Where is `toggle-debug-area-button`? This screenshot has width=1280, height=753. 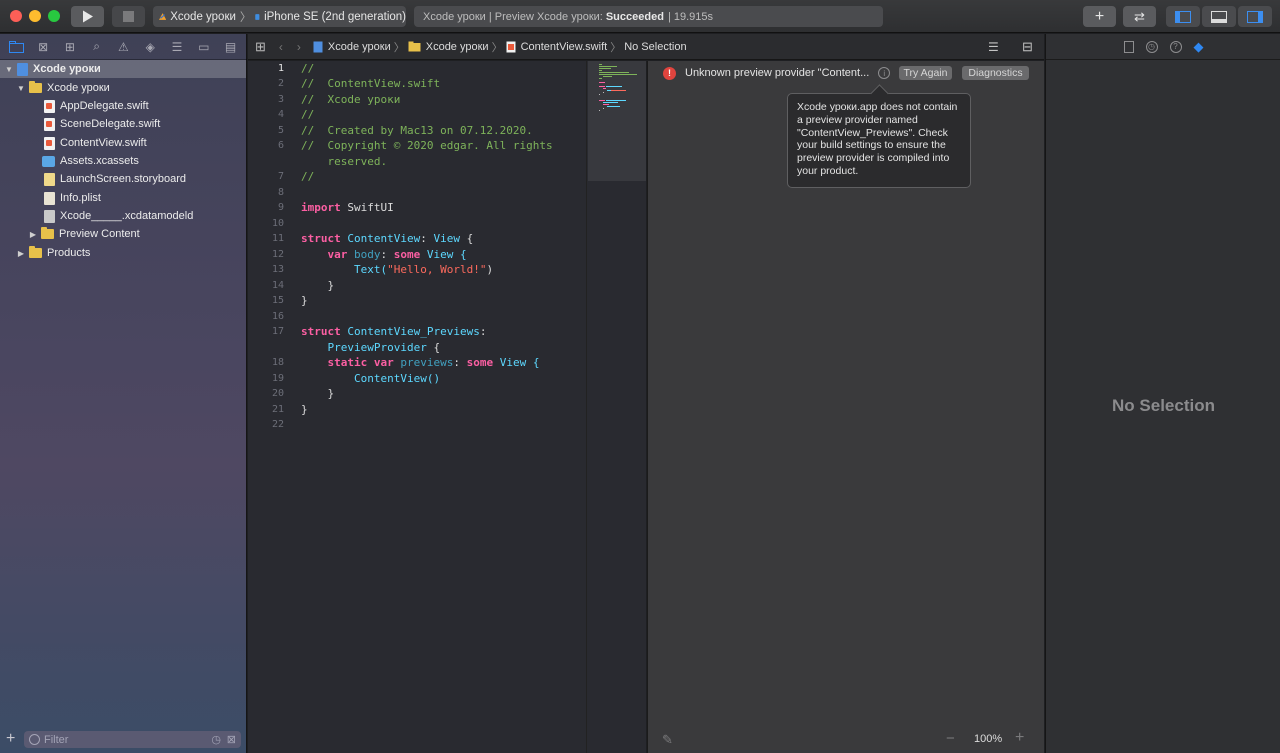
toggle-debug-area-button is located at coordinates (1219, 16).